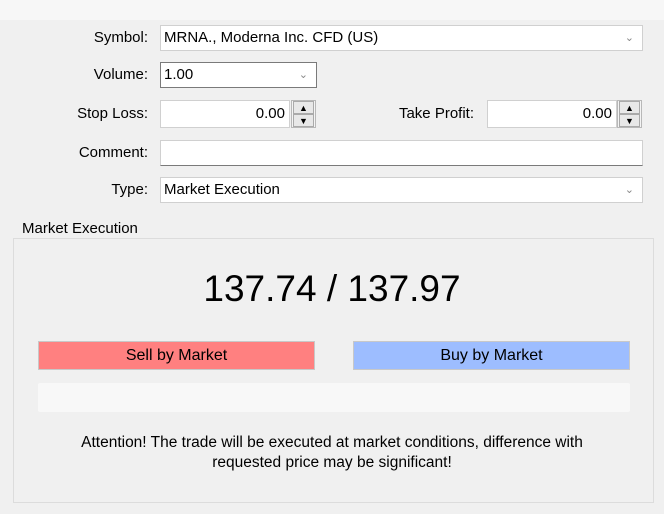 This screenshot has height=514, width=664. What do you see at coordinates (332, 288) in the screenshot?
I see `bid-ask-price: 137.74 / 137.97` at bounding box center [332, 288].